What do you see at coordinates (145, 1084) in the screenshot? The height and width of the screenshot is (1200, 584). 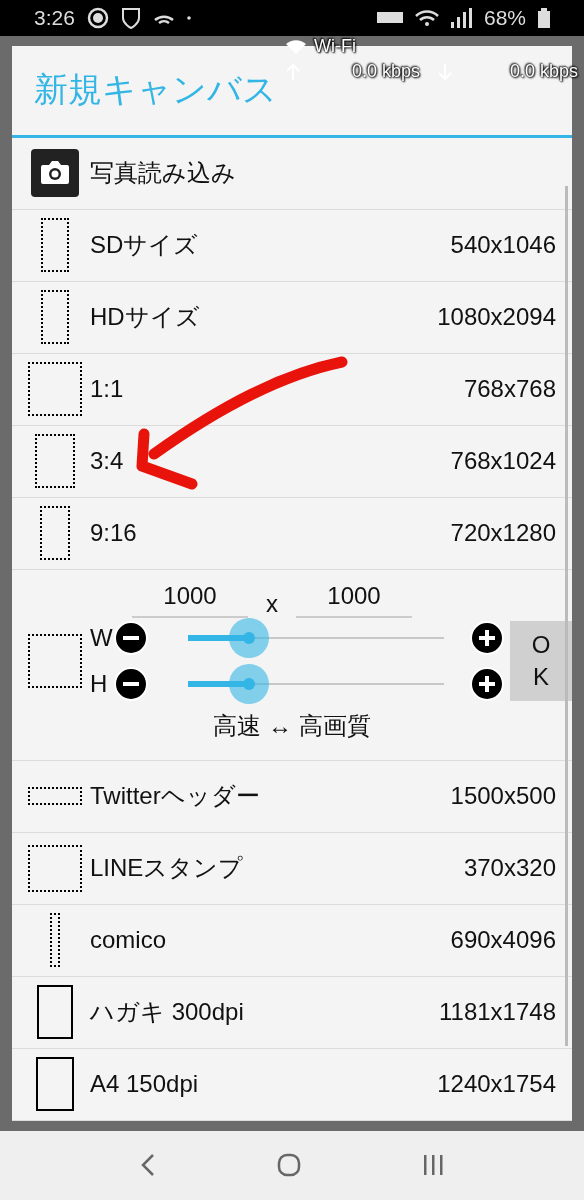 I see `item-label: A4 150dpi` at bounding box center [145, 1084].